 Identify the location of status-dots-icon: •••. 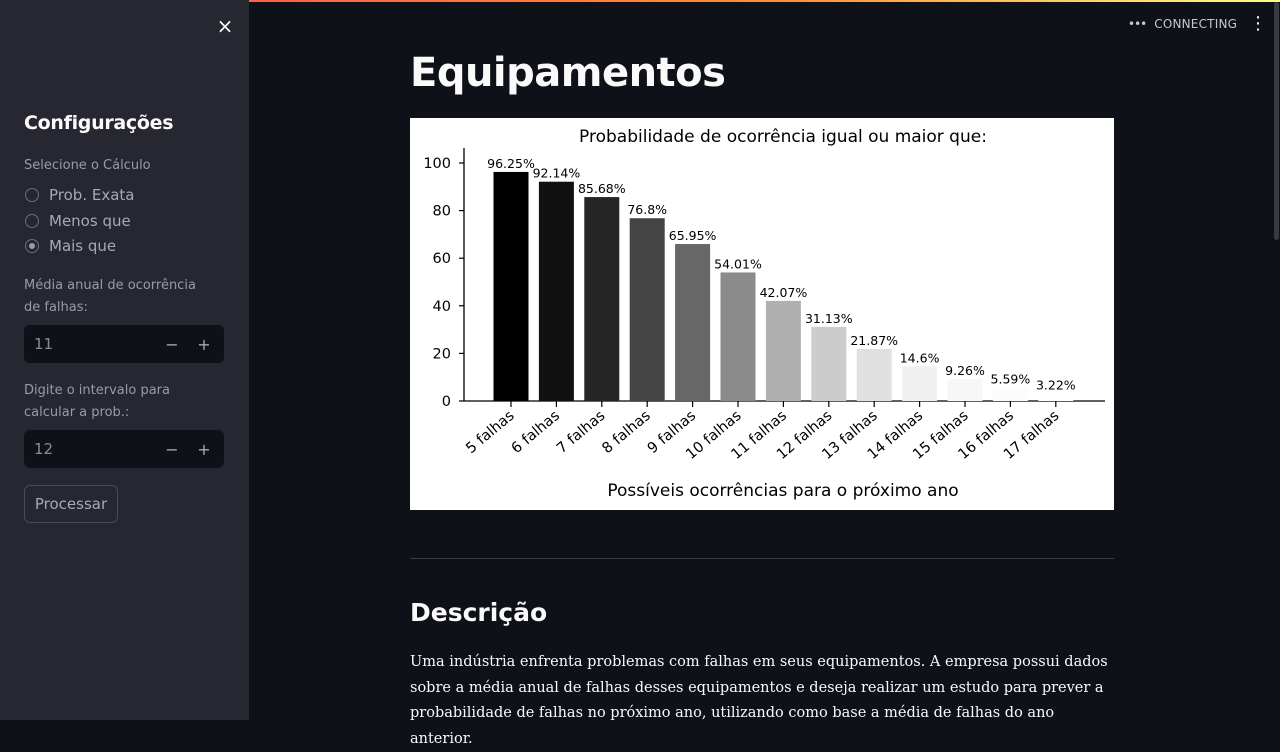
(1137, 24).